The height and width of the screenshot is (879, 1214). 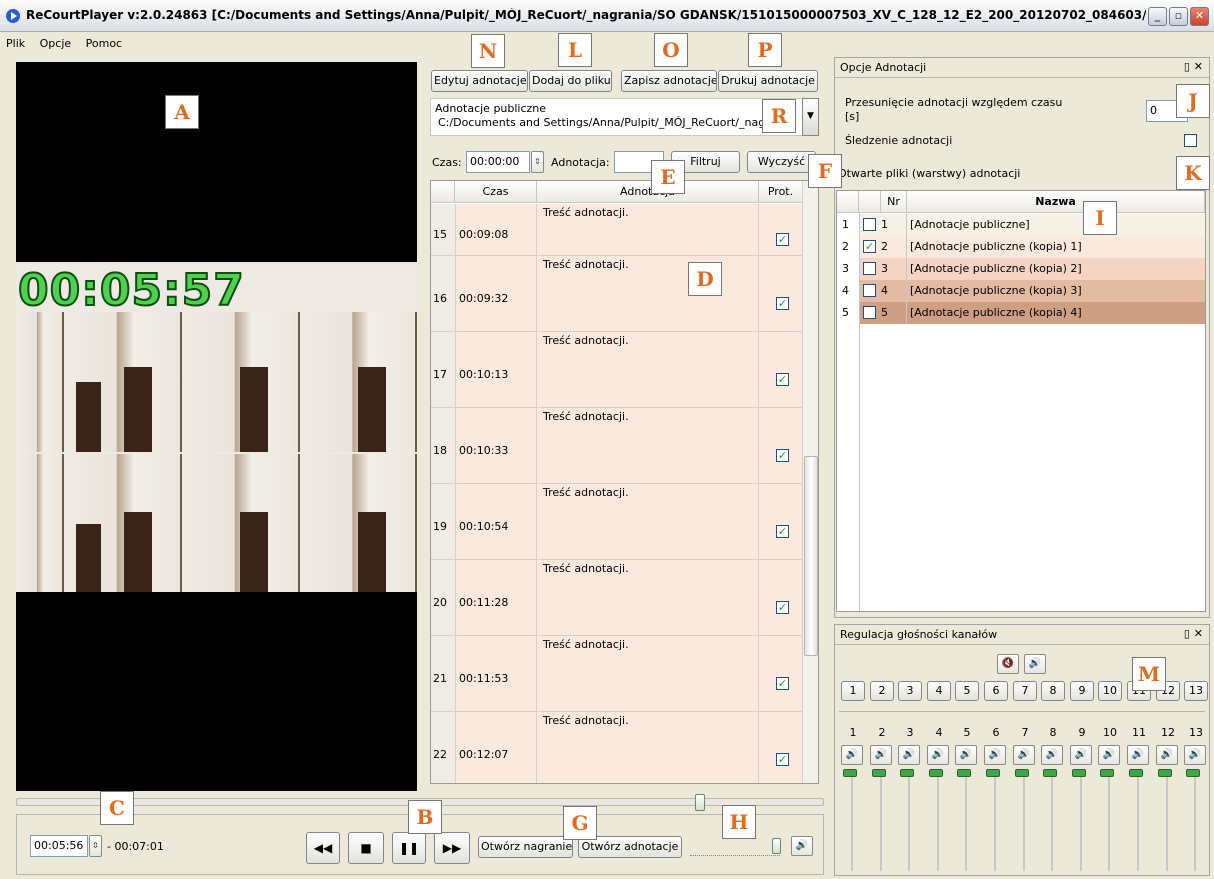 I want to click on volume-slider, so click(x=735, y=852).